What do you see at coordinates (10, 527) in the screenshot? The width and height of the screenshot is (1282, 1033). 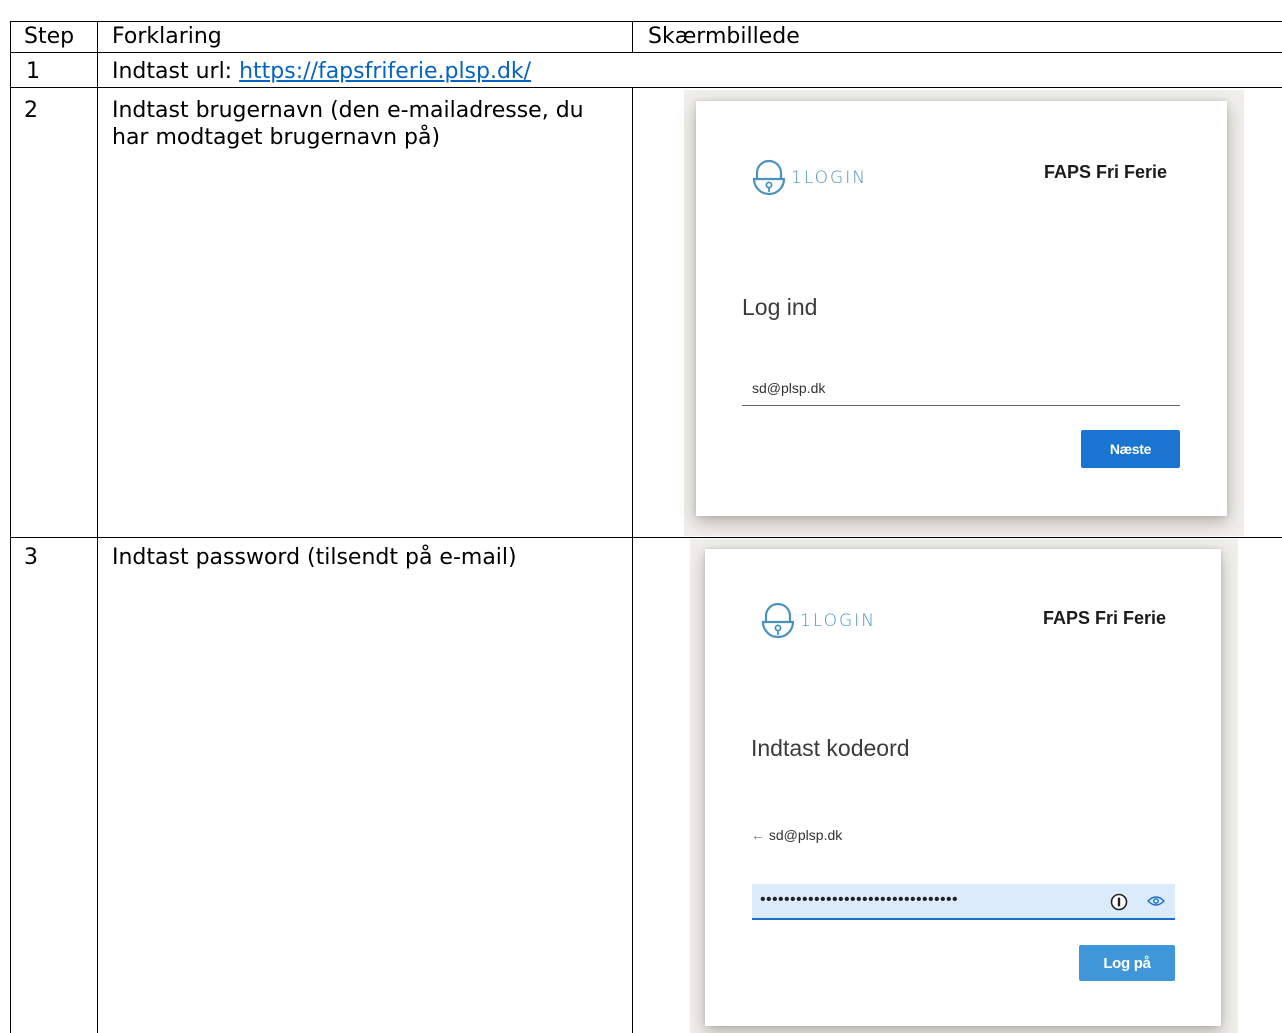 I see `table-left-border` at bounding box center [10, 527].